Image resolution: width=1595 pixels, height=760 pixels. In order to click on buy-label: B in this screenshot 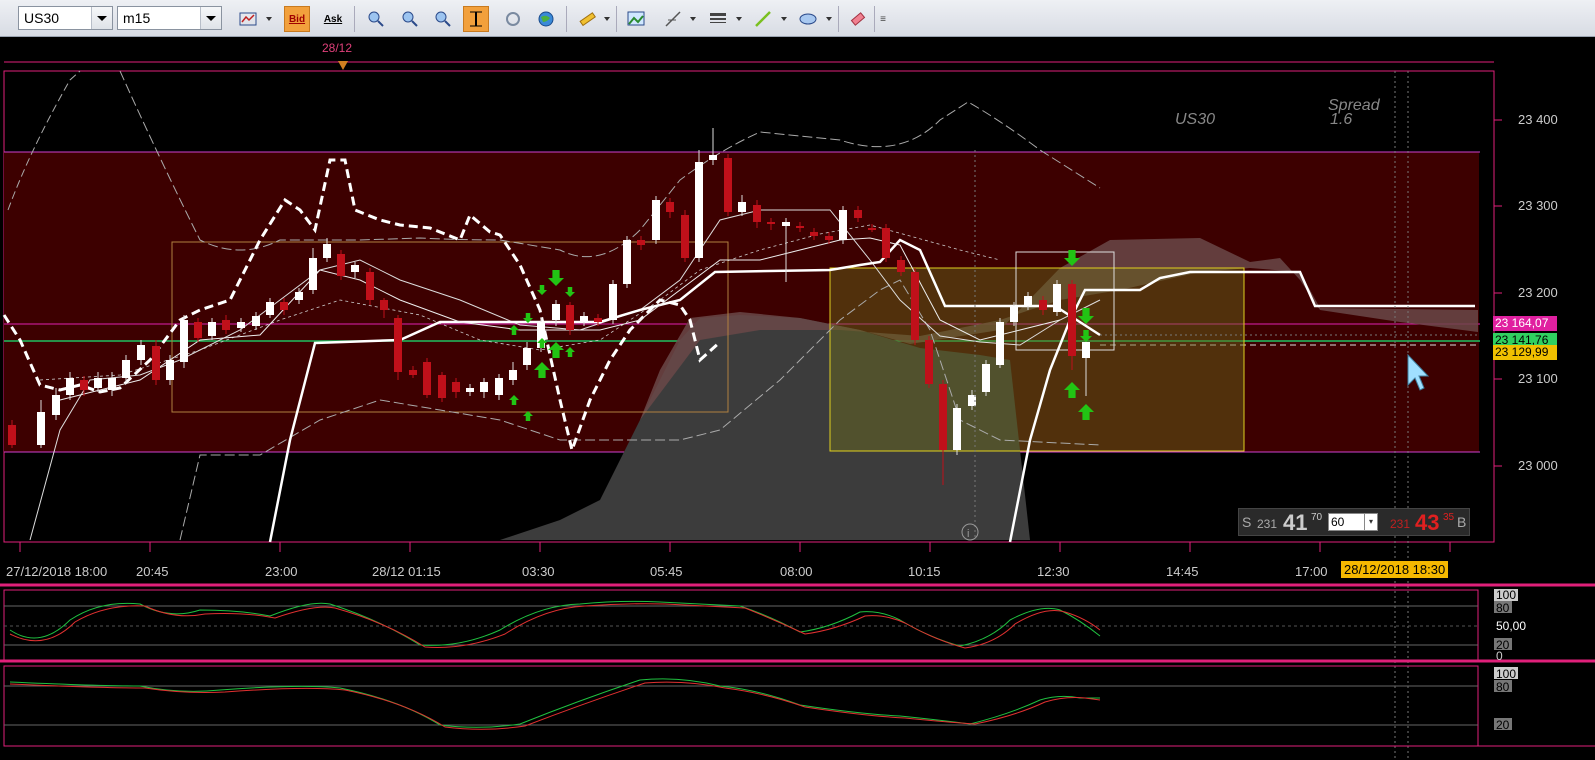, I will do `click(1461, 522)`.